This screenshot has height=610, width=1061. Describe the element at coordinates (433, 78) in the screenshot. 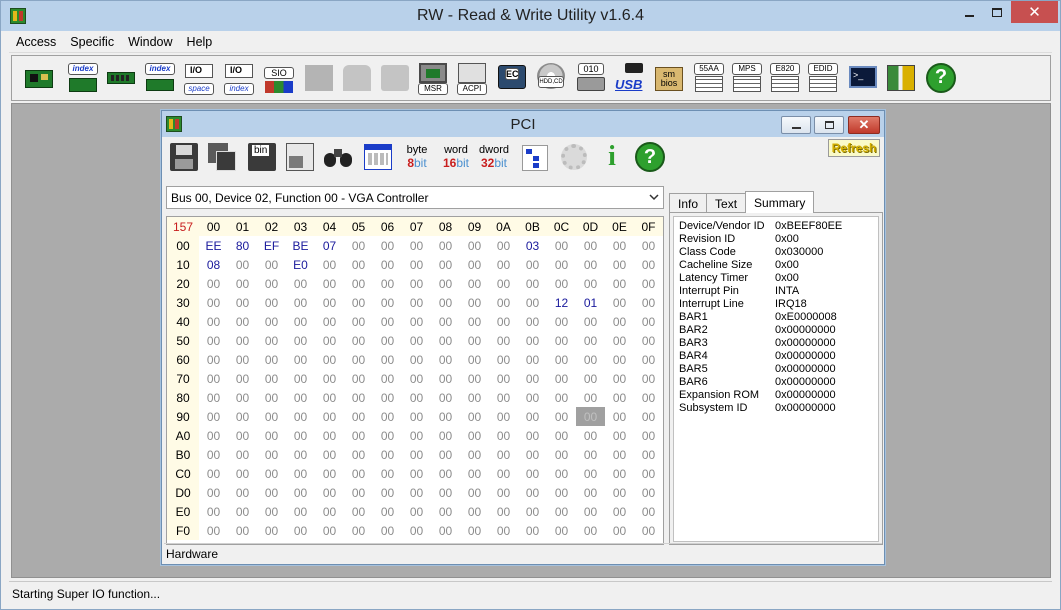

I see `msr-button: MSR` at that location.